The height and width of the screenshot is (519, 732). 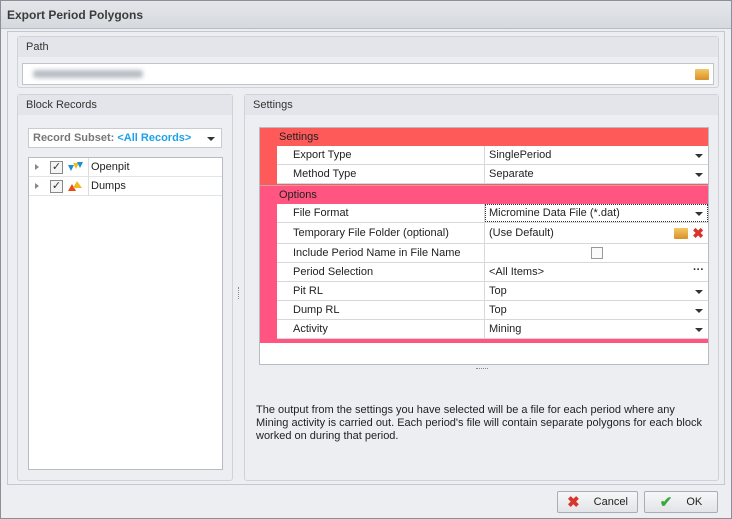 I want to click on property-value: (Use Default), so click(x=521, y=233).